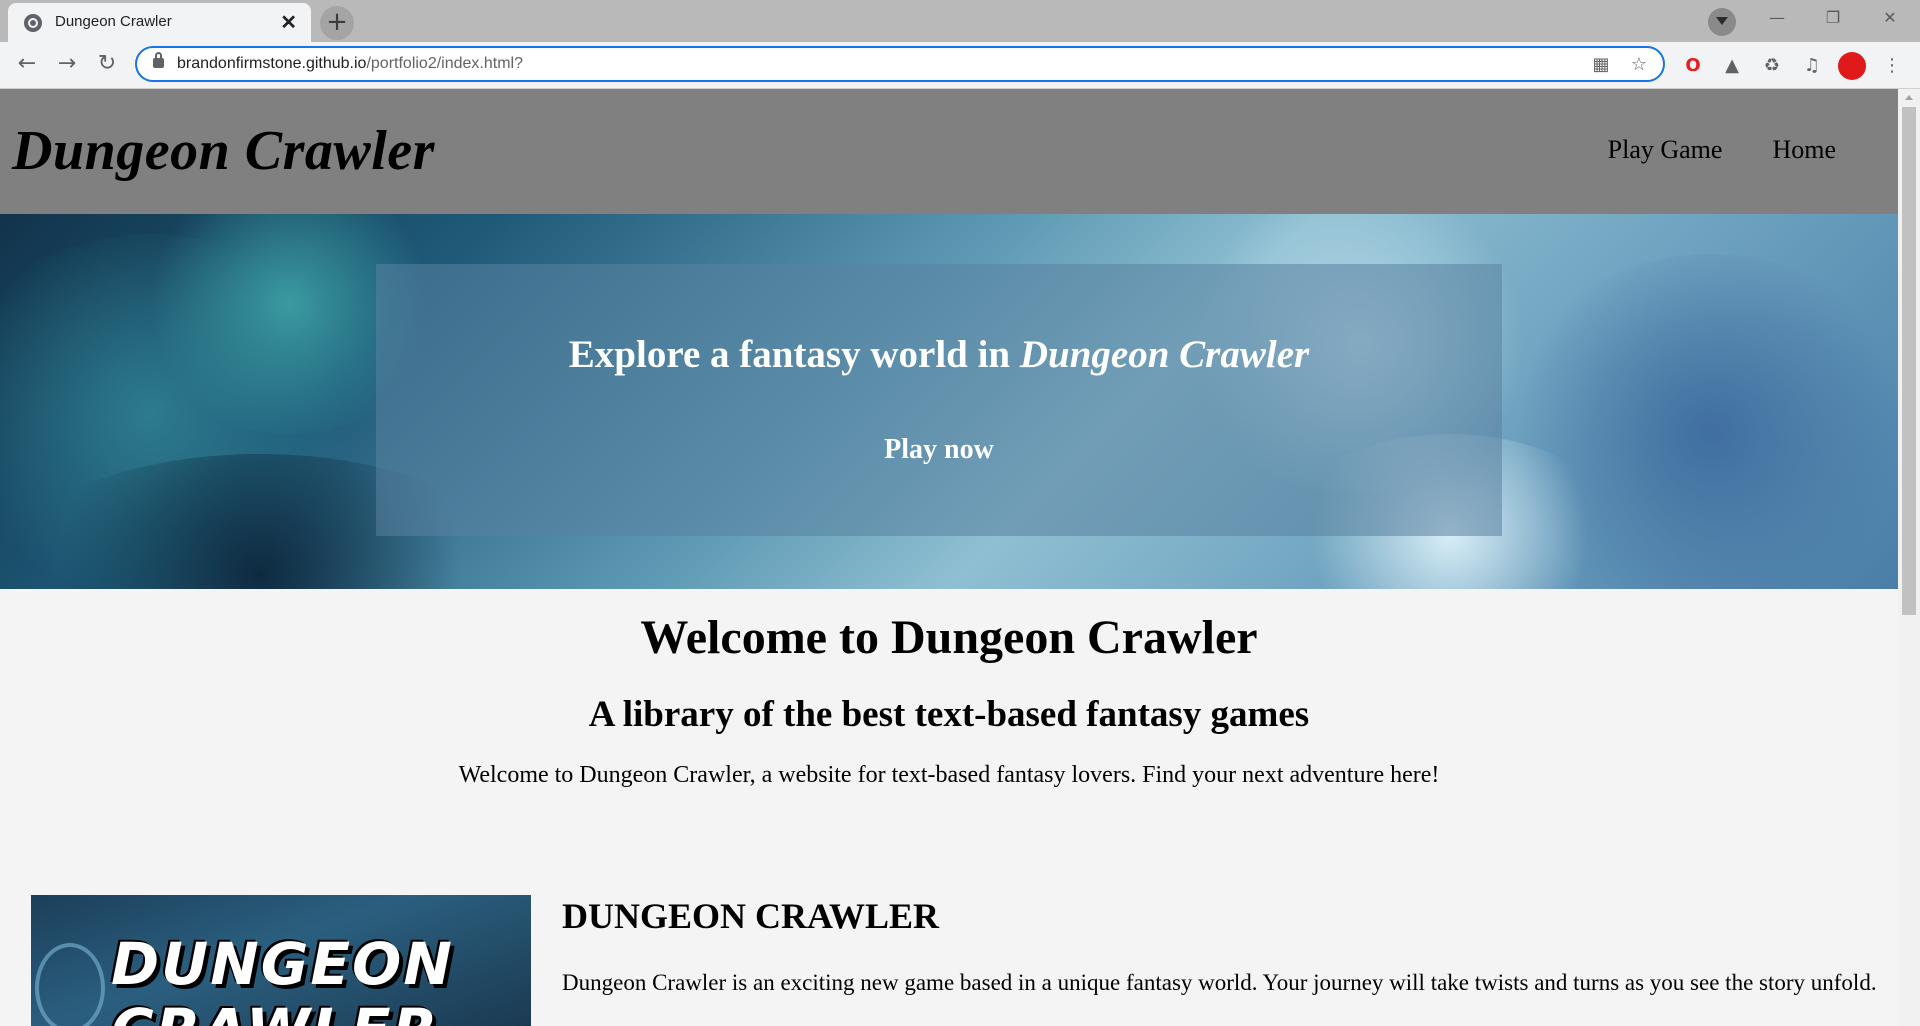 The height and width of the screenshot is (1026, 1920). Describe the element at coordinates (107, 64) in the screenshot. I see `reload-icon: ↻` at that location.